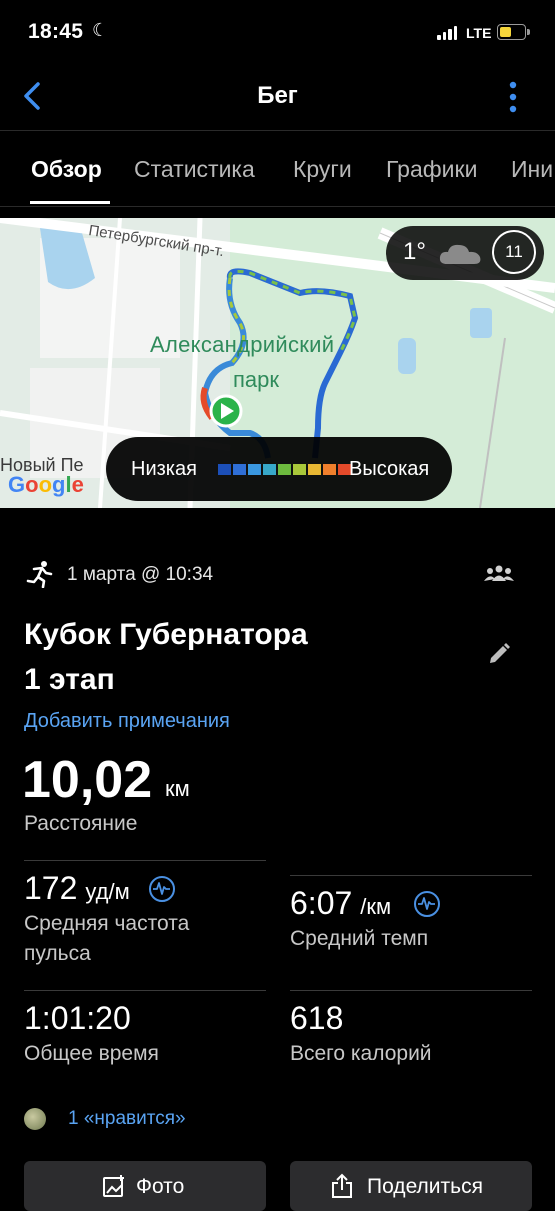 This screenshot has height=1211, width=555. Describe the element at coordinates (511, 32) in the screenshot. I see `battery-icon` at that location.